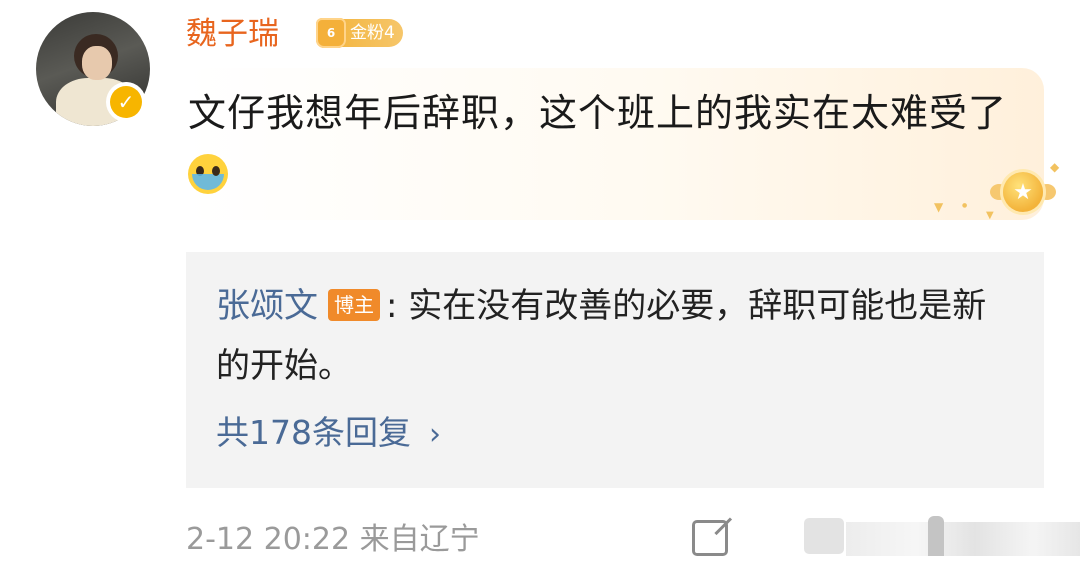 The height and width of the screenshot is (569, 1080). Describe the element at coordinates (267, 306) in the screenshot. I see `reply-author: 张颂文` at that location.